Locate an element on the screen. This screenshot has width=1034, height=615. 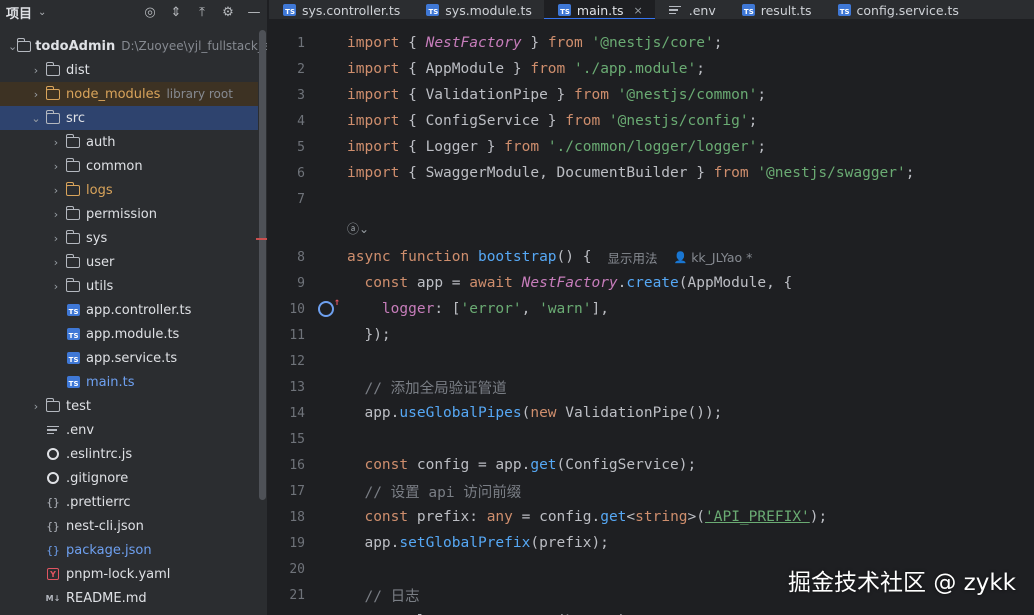
tree-item: TS app.module.ts is located at coordinates (129, 334).